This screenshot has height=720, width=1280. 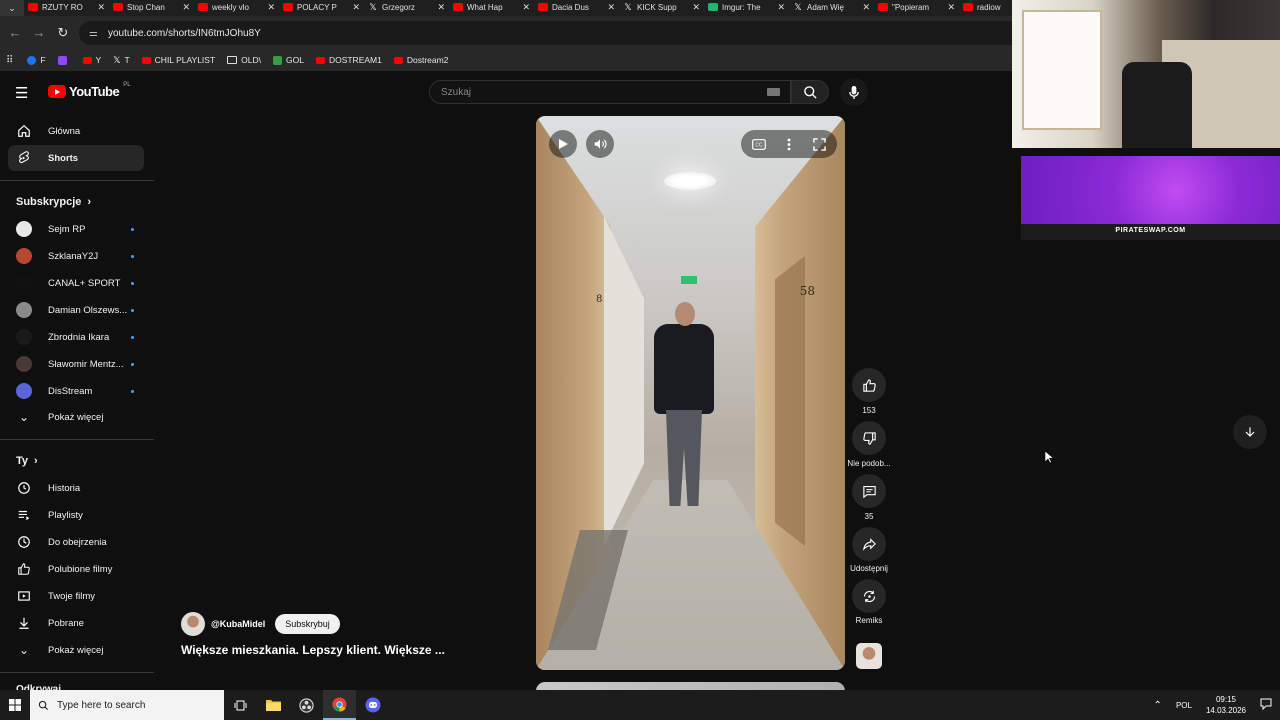 What do you see at coordinates (91, 60) in the screenshot?
I see `bookmark-item: Y` at bounding box center [91, 60].